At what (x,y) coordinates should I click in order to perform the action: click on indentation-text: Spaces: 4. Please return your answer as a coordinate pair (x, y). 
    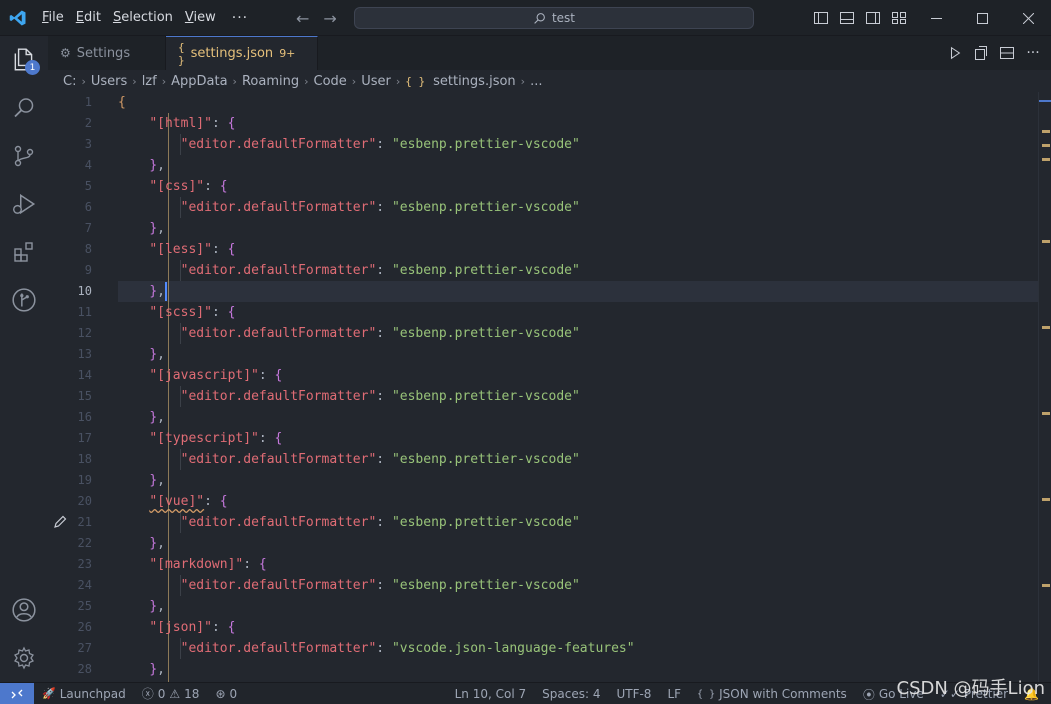
    Looking at the image, I should click on (571, 694).